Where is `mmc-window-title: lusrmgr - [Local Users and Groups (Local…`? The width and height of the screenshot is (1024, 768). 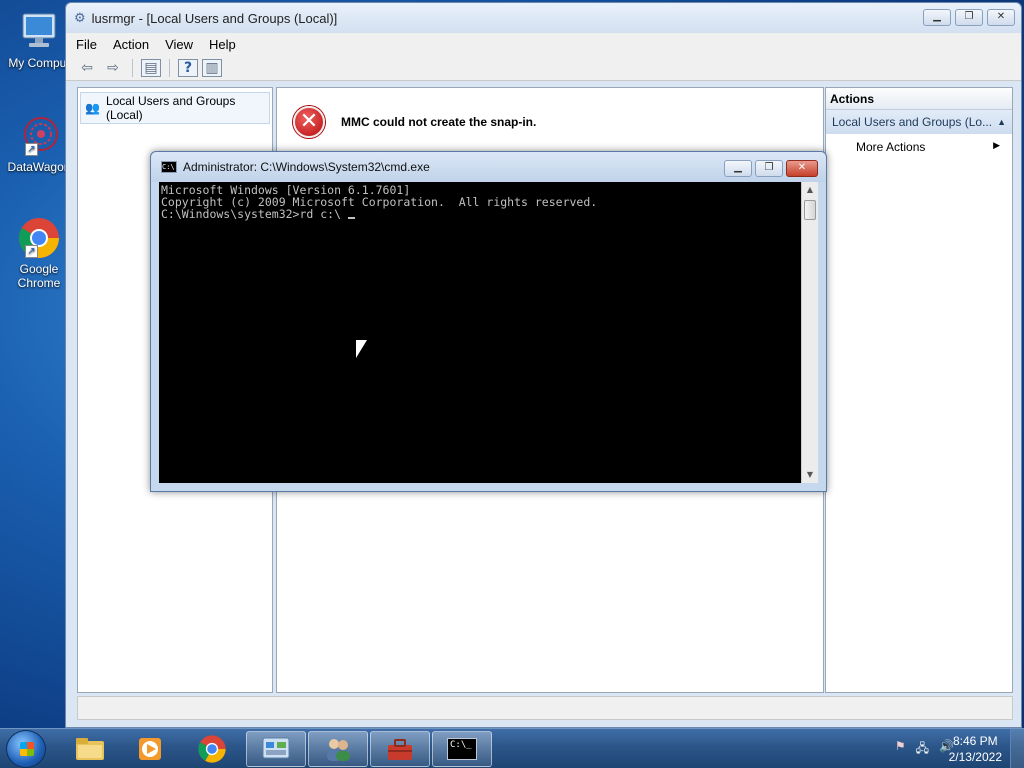
mmc-window-title: lusrmgr - [Local Users and Groups (Local… is located at coordinates (214, 18).